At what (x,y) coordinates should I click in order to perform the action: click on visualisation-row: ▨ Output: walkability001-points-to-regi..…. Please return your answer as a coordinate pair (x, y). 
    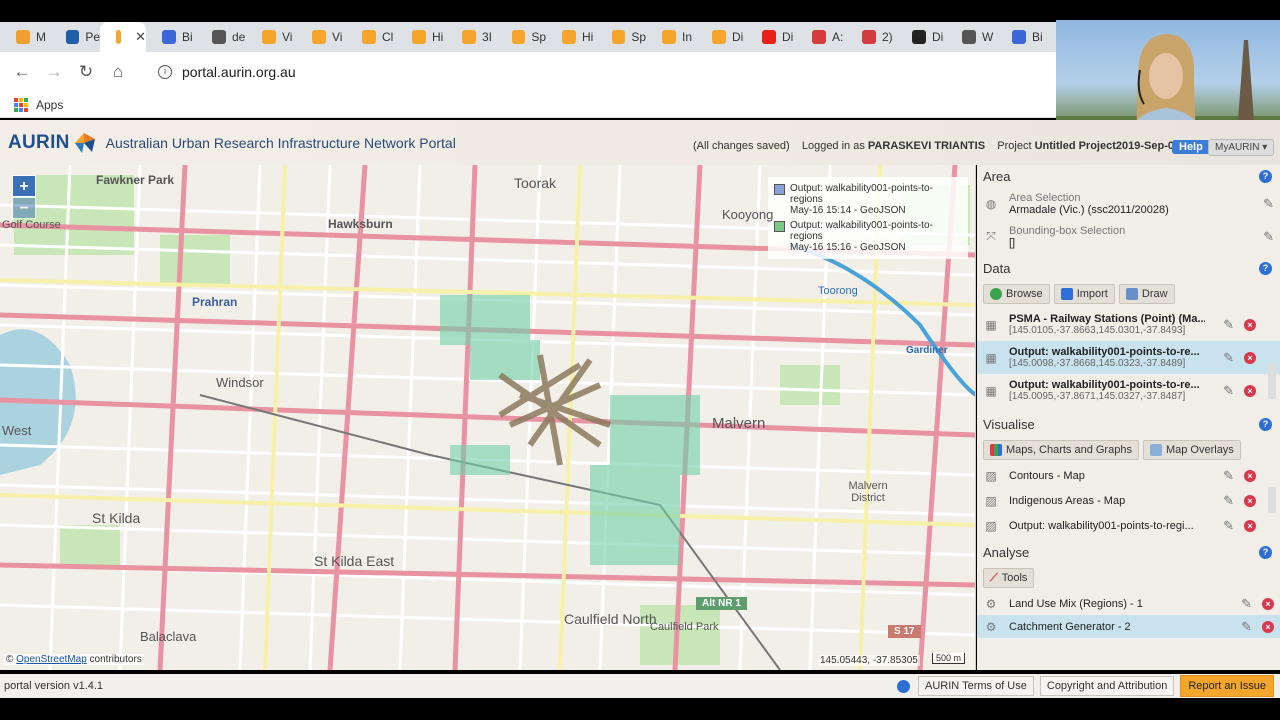
    Looking at the image, I should click on (1128, 525).